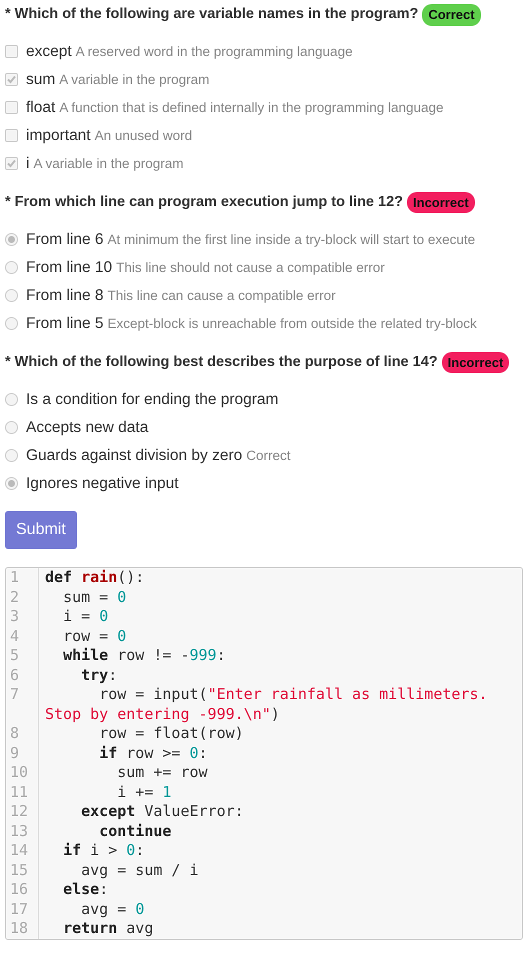 This screenshot has width=529, height=970. What do you see at coordinates (140, 870) in the screenshot?
I see `code-line: avg = sum / i` at bounding box center [140, 870].